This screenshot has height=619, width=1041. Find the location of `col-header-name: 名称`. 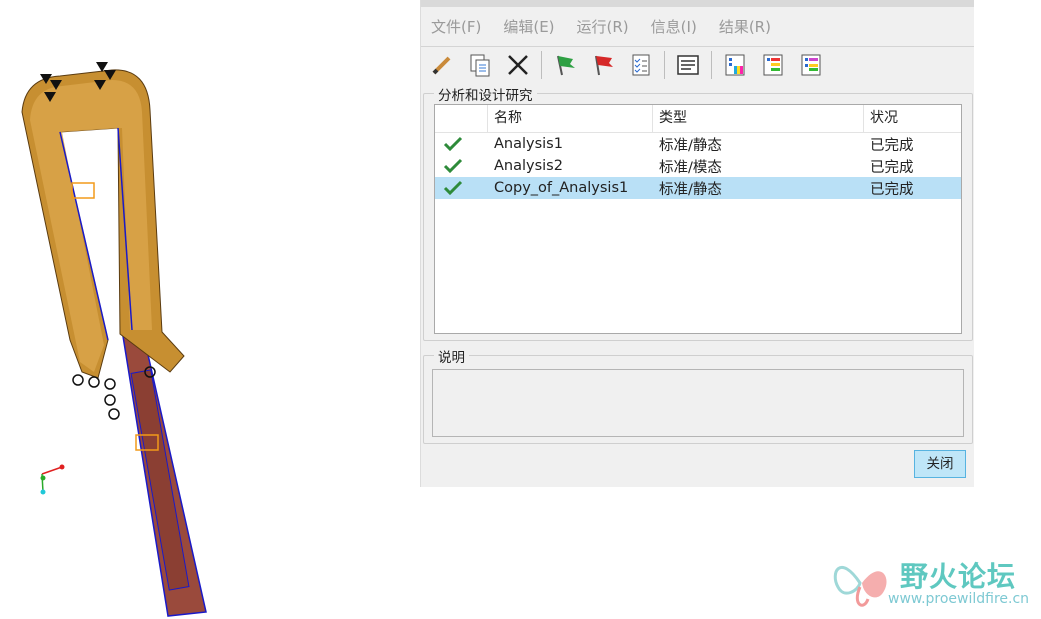

col-header-name: 名称 is located at coordinates (570, 118).